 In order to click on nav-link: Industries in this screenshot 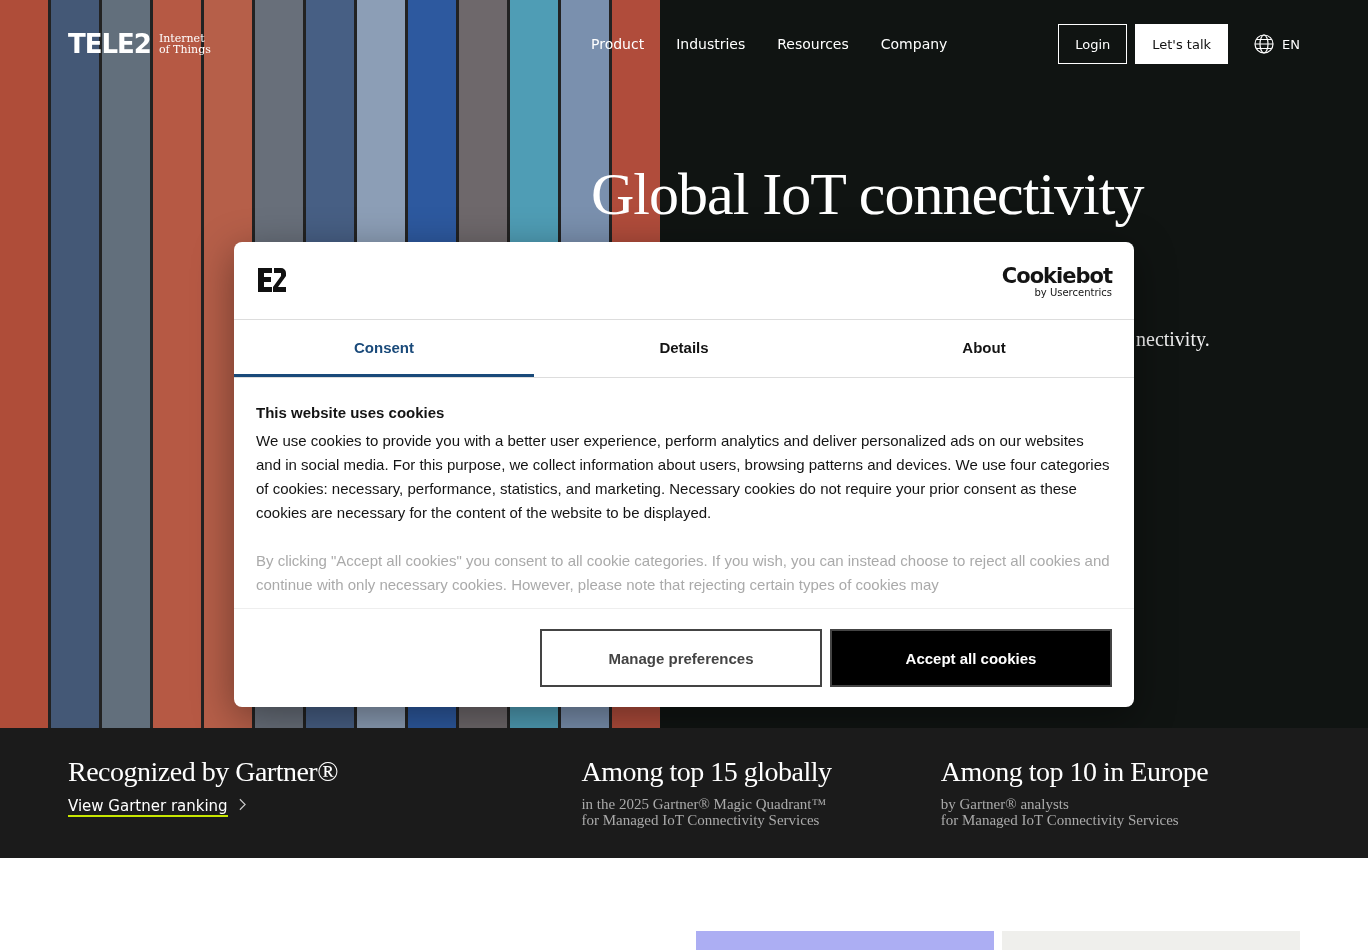, I will do `click(711, 44)`.